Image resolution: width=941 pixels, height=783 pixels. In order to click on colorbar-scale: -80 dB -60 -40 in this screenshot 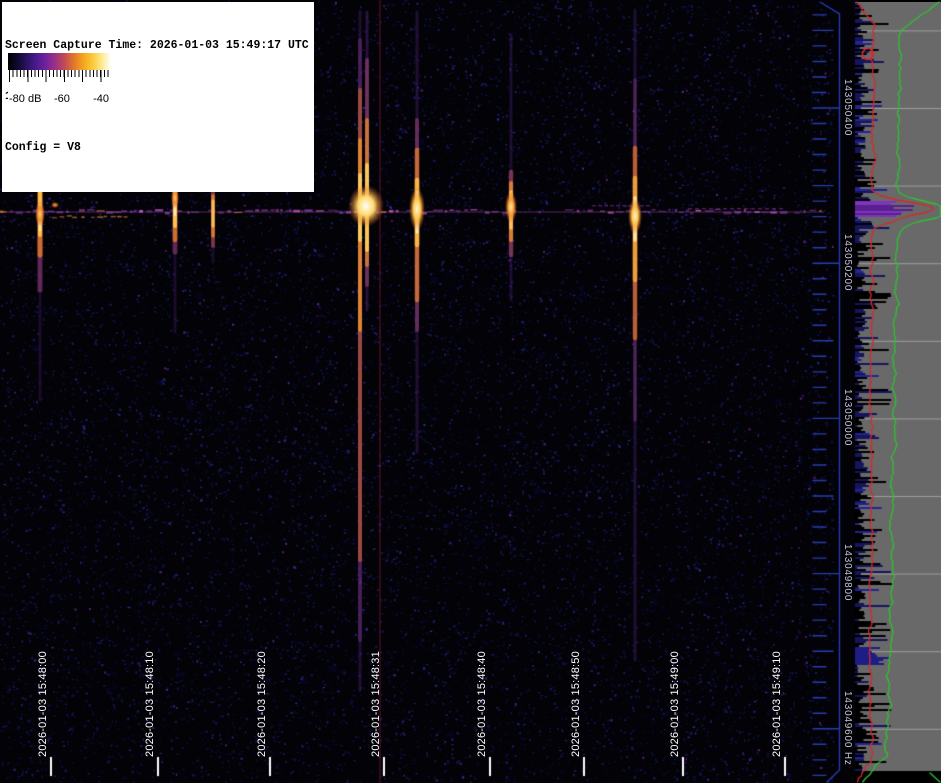, I will do `click(59, 88)`.